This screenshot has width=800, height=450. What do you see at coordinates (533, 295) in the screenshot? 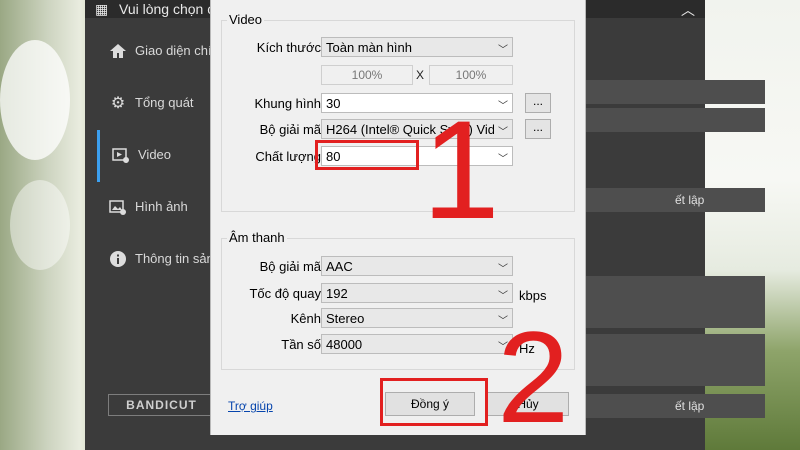
I see `bitrate-unit: kbps` at bounding box center [533, 295].